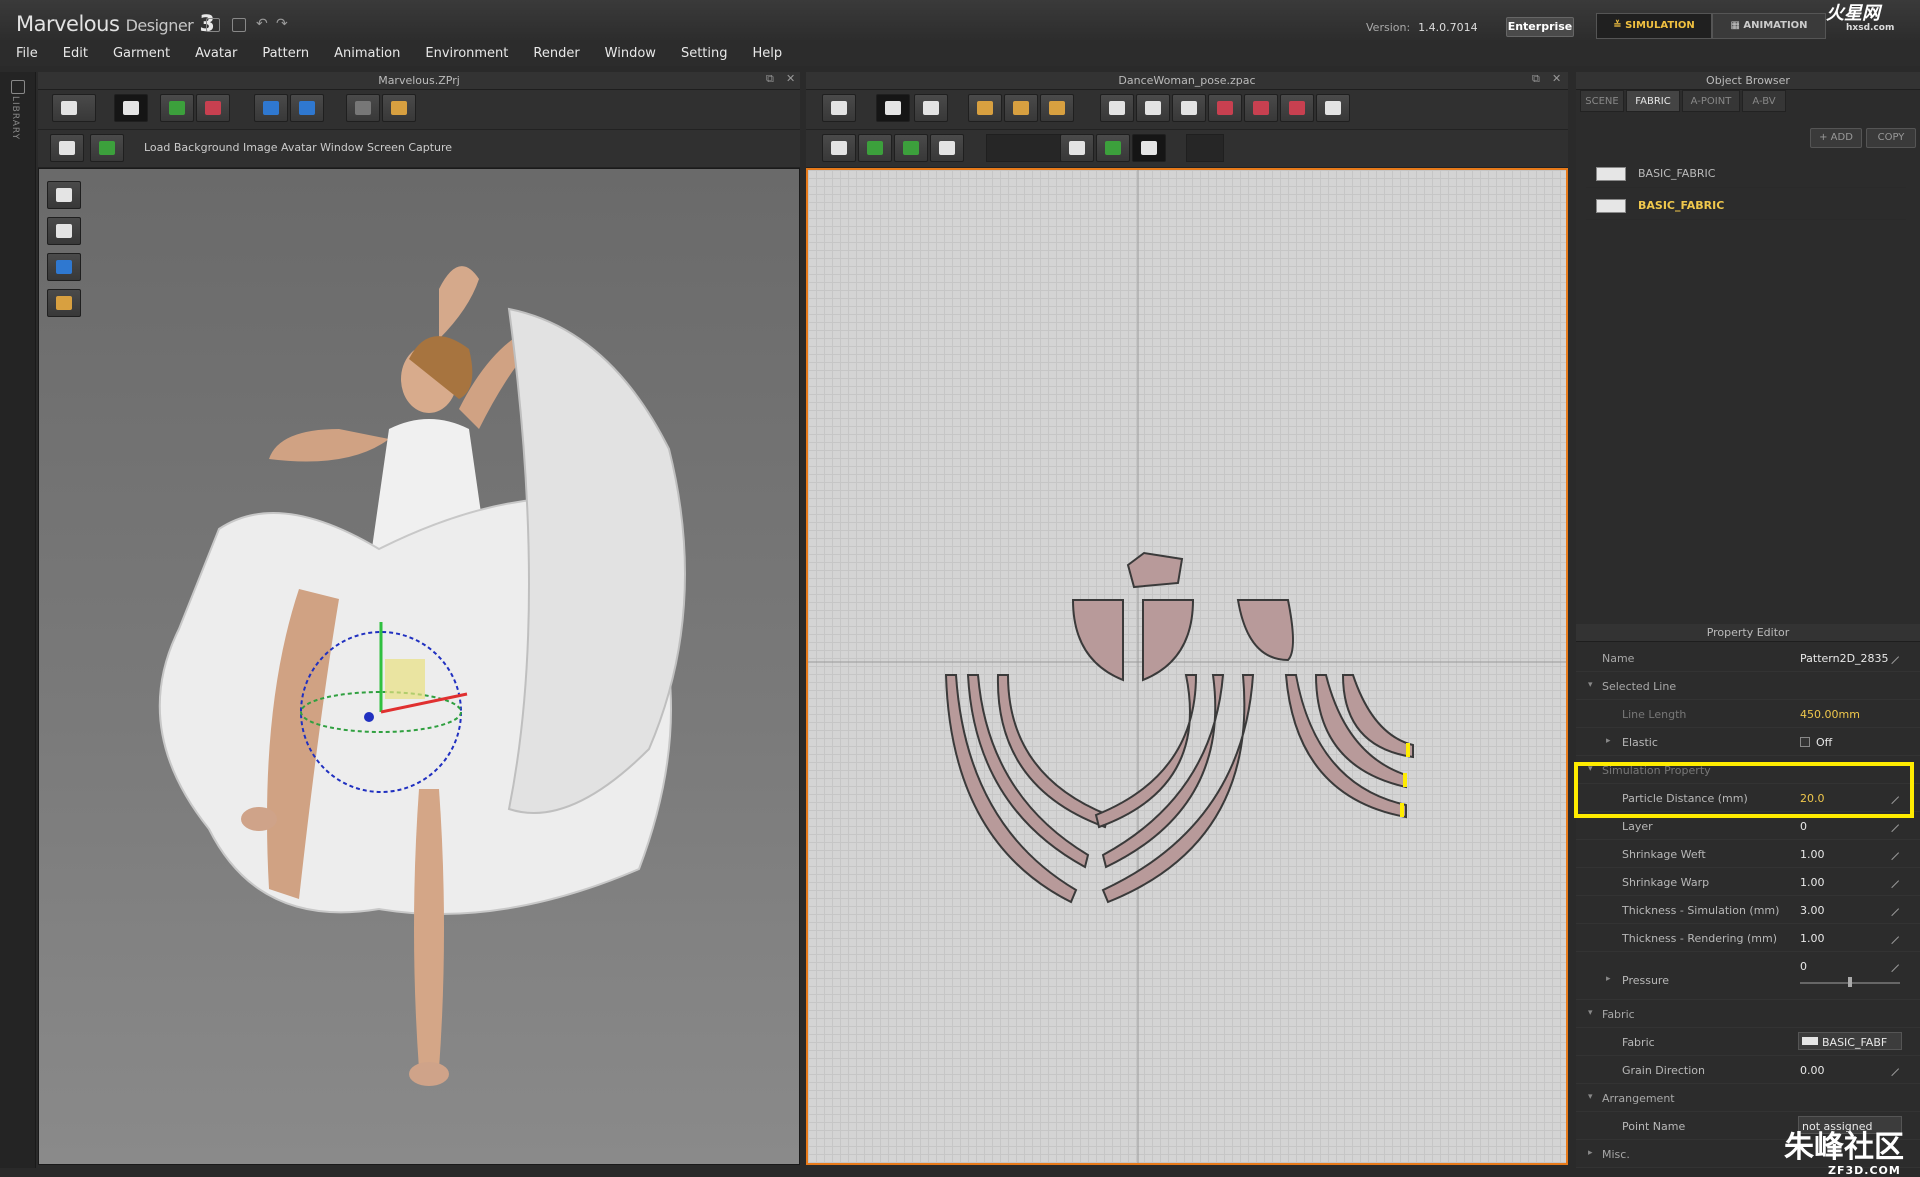 The image size is (1920, 1177). What do you see at coordinates (282, 24) in the screenshot?
I see `redo-icon: ↷` at bounding box center [282, 24].